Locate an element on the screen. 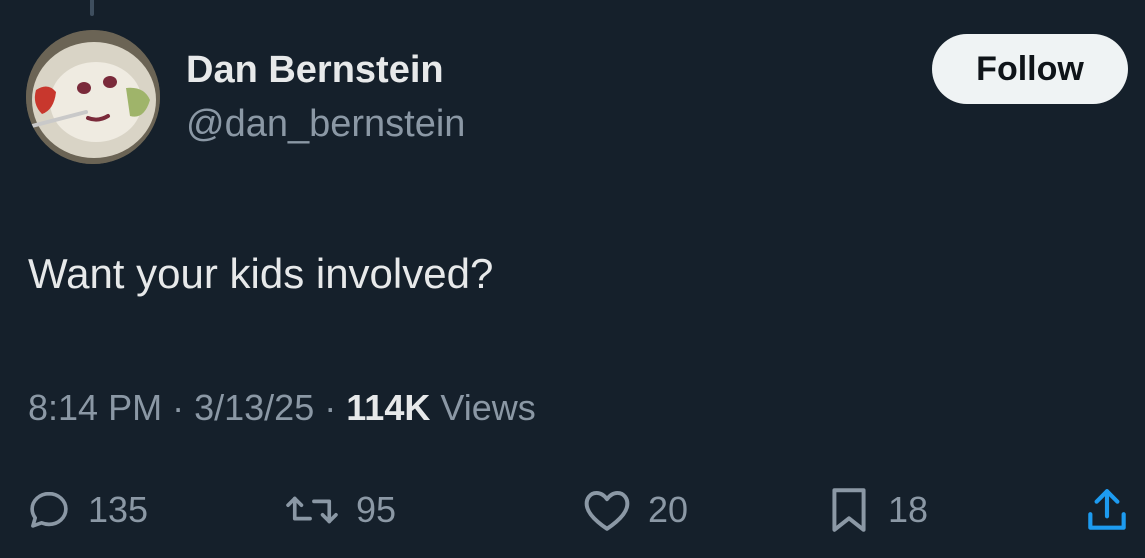 The height and width of the screenshot is (558, 1145). tweet-meta: 8:14 PM · 3/13/25 · 114K Views is located at coordinates (282, 408).